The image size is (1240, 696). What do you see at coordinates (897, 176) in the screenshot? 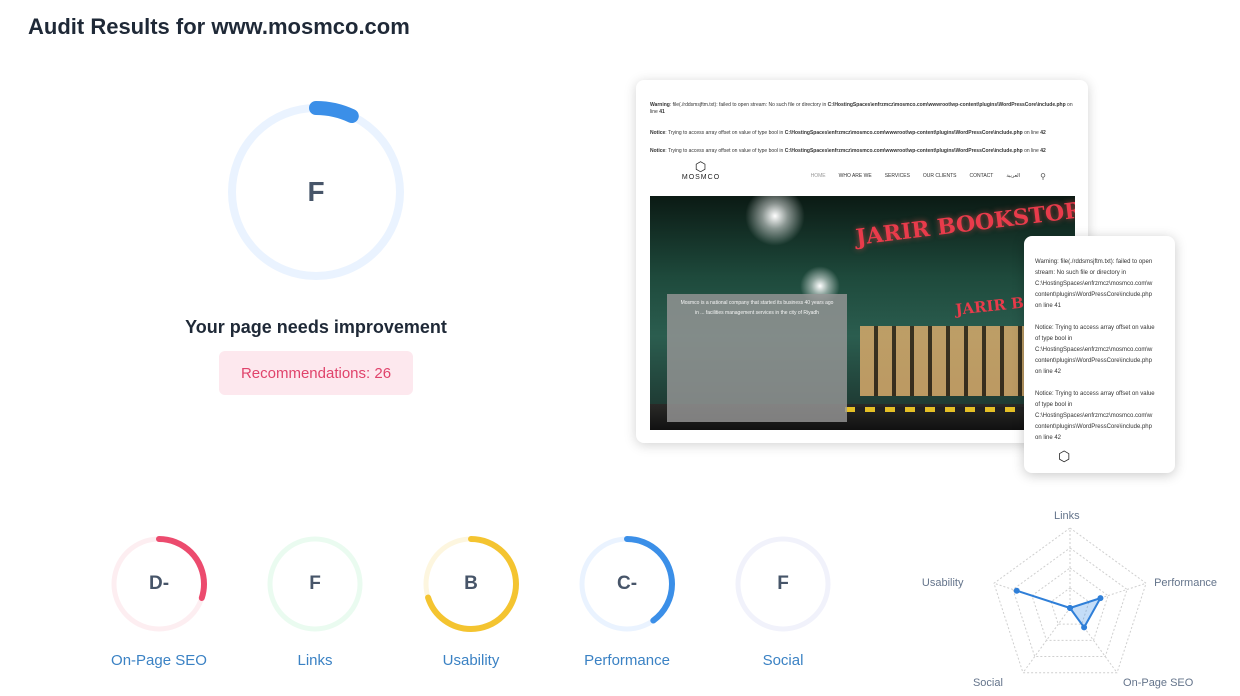
I see `nav-item: SERVICES` at bounding box center [897, 176].